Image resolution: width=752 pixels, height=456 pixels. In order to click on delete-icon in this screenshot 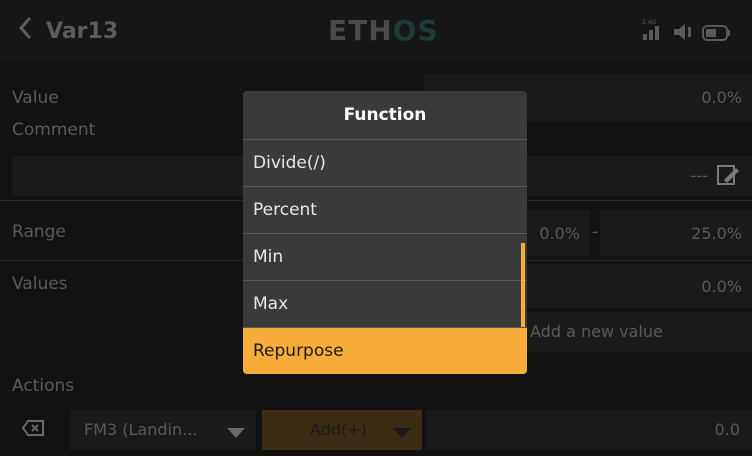, I will do `click(32, 430)`.